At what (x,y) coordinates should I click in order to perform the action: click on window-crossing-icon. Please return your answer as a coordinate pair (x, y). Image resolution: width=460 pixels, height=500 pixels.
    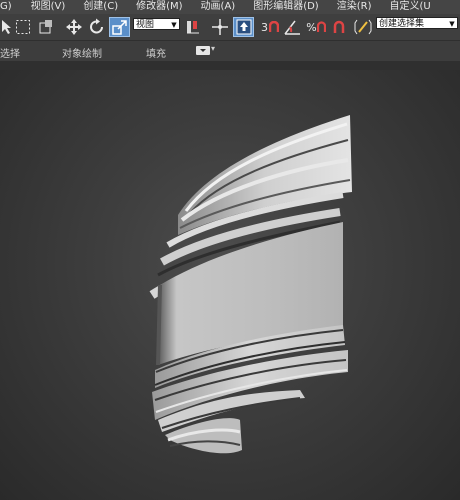
    Looking at the image, I should click on (46, 27).